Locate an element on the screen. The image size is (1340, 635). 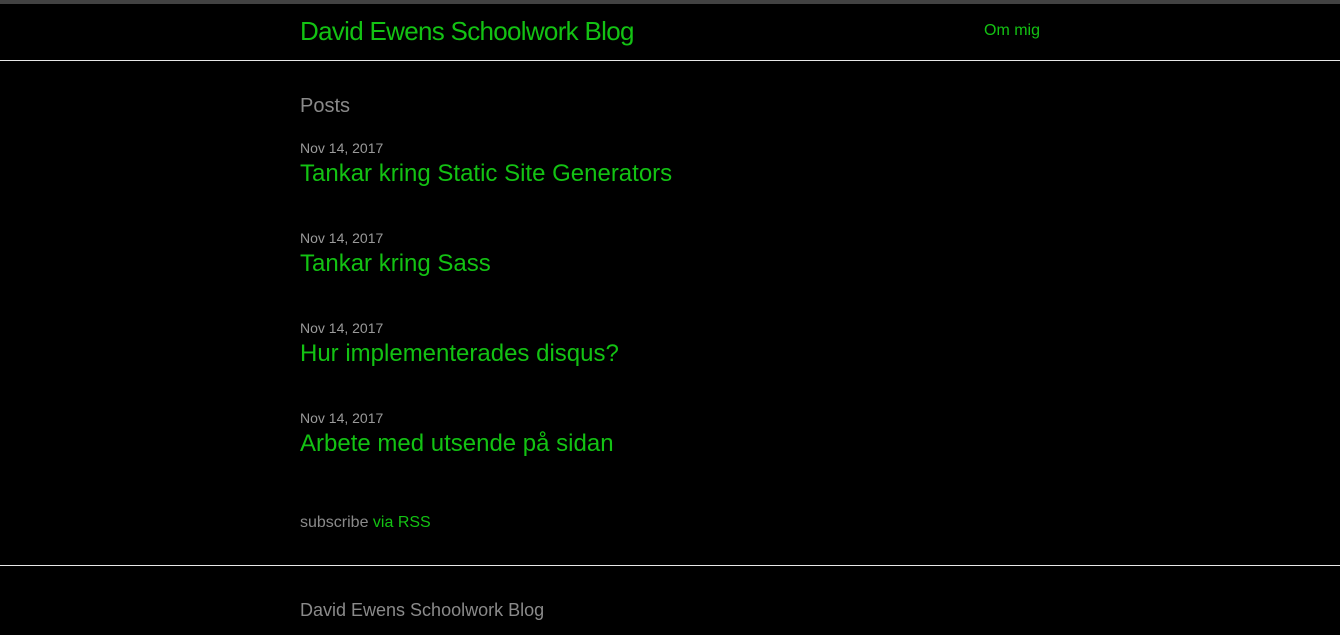
post-link: Tankar kring Sass is located at coordinates (395, 264).